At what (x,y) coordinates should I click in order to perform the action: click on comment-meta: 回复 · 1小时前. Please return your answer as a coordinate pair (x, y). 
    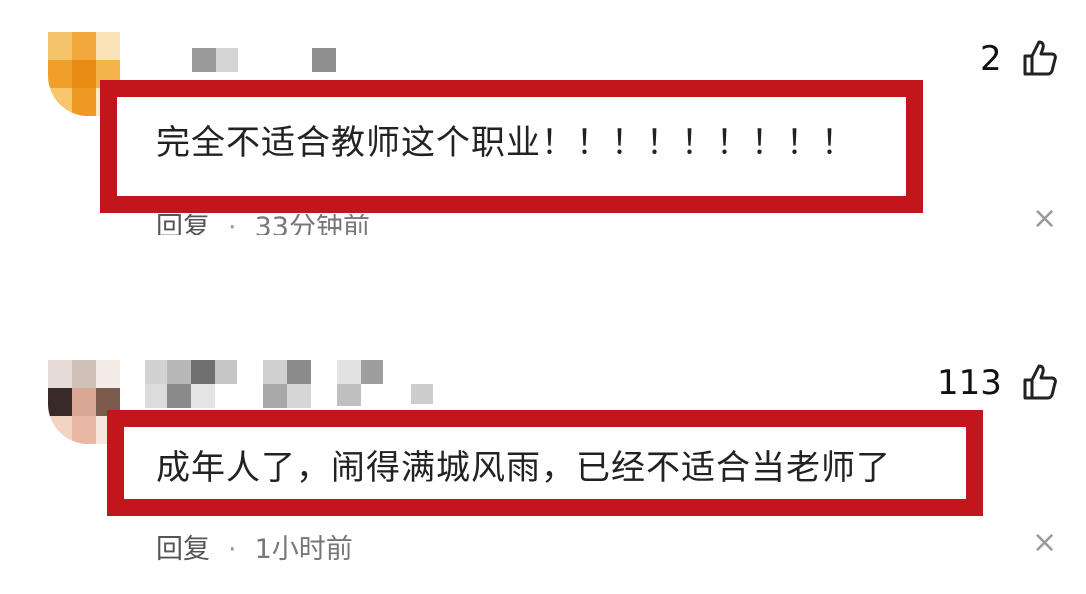
    Looking at the image, I should click on (254, 546).